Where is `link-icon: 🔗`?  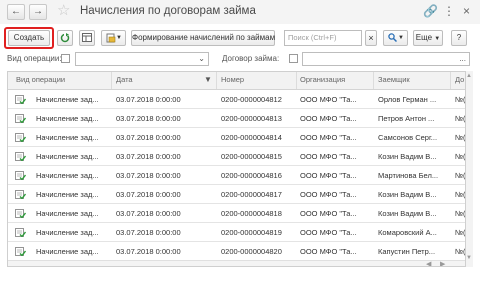
link-icon: 🔗 is located at coordinates (430, 11).